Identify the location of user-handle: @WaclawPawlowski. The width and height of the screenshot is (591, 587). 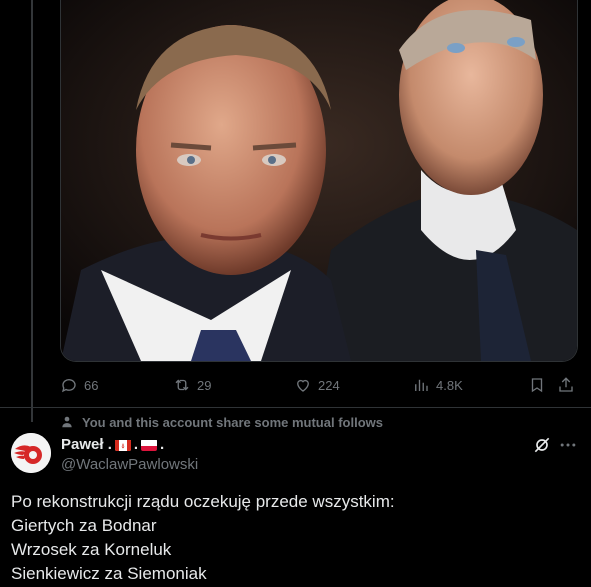
(129, 464).